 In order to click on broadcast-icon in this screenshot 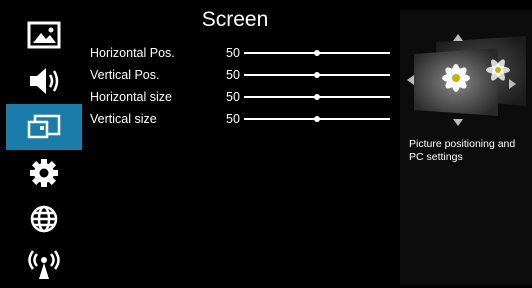, I will do `click(44, 264)`.